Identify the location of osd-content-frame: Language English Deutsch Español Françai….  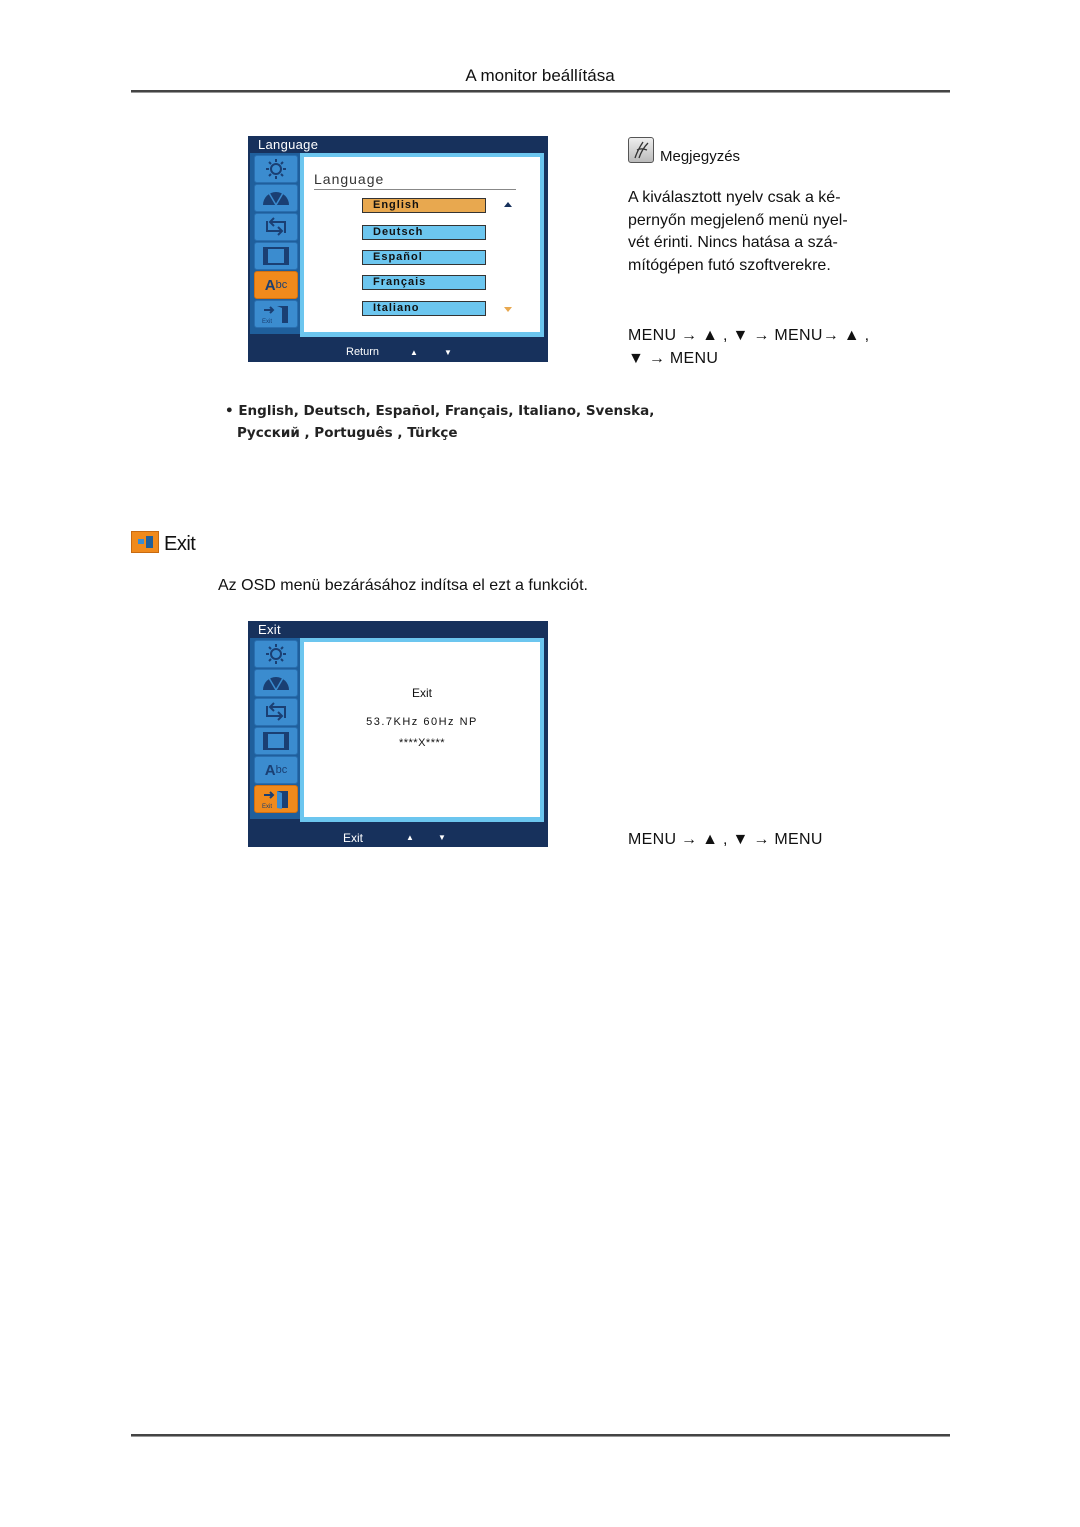
(422, 245).